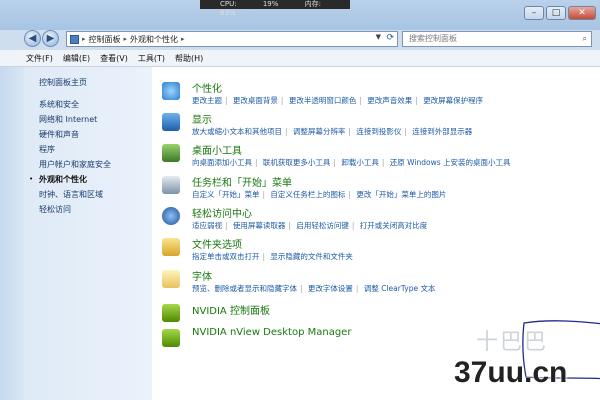 The image size is (600, 400). Describe the element at coordinates (171, 338) in the screenshot. I see `nview-icon` at that location.